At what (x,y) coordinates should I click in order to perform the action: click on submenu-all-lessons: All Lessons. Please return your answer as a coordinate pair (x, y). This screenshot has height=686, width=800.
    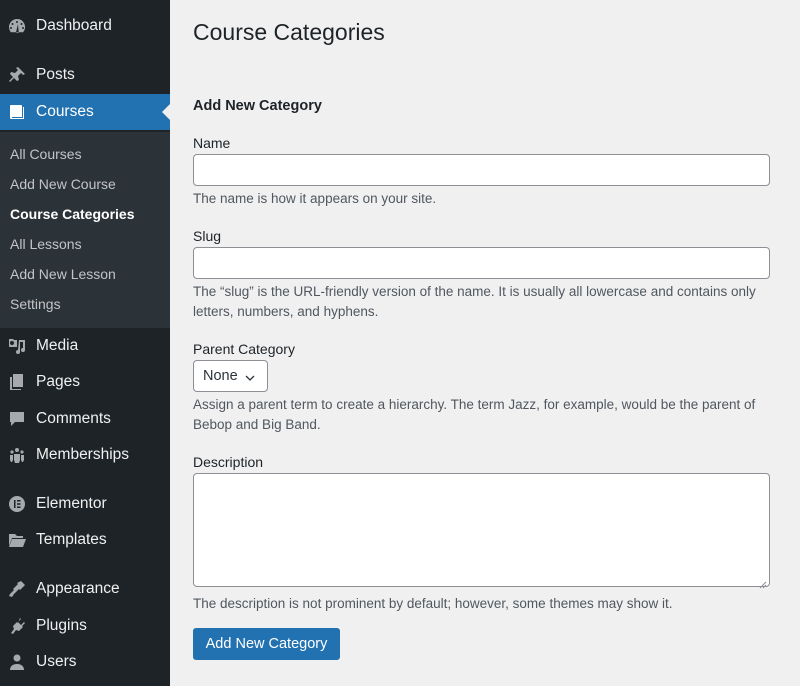
    Looking at the image, I should click on (46, 244).